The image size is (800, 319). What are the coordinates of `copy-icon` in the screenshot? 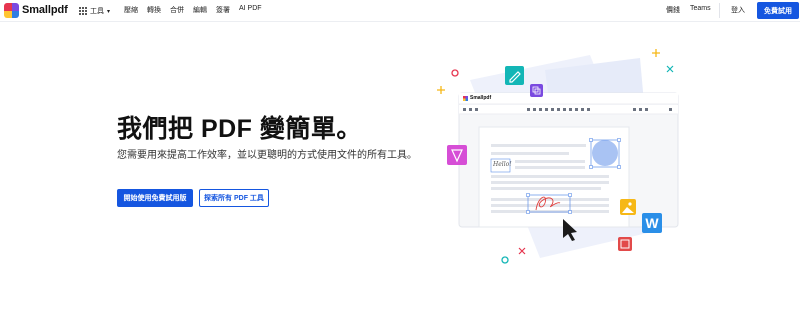 It's located at (536, 90).